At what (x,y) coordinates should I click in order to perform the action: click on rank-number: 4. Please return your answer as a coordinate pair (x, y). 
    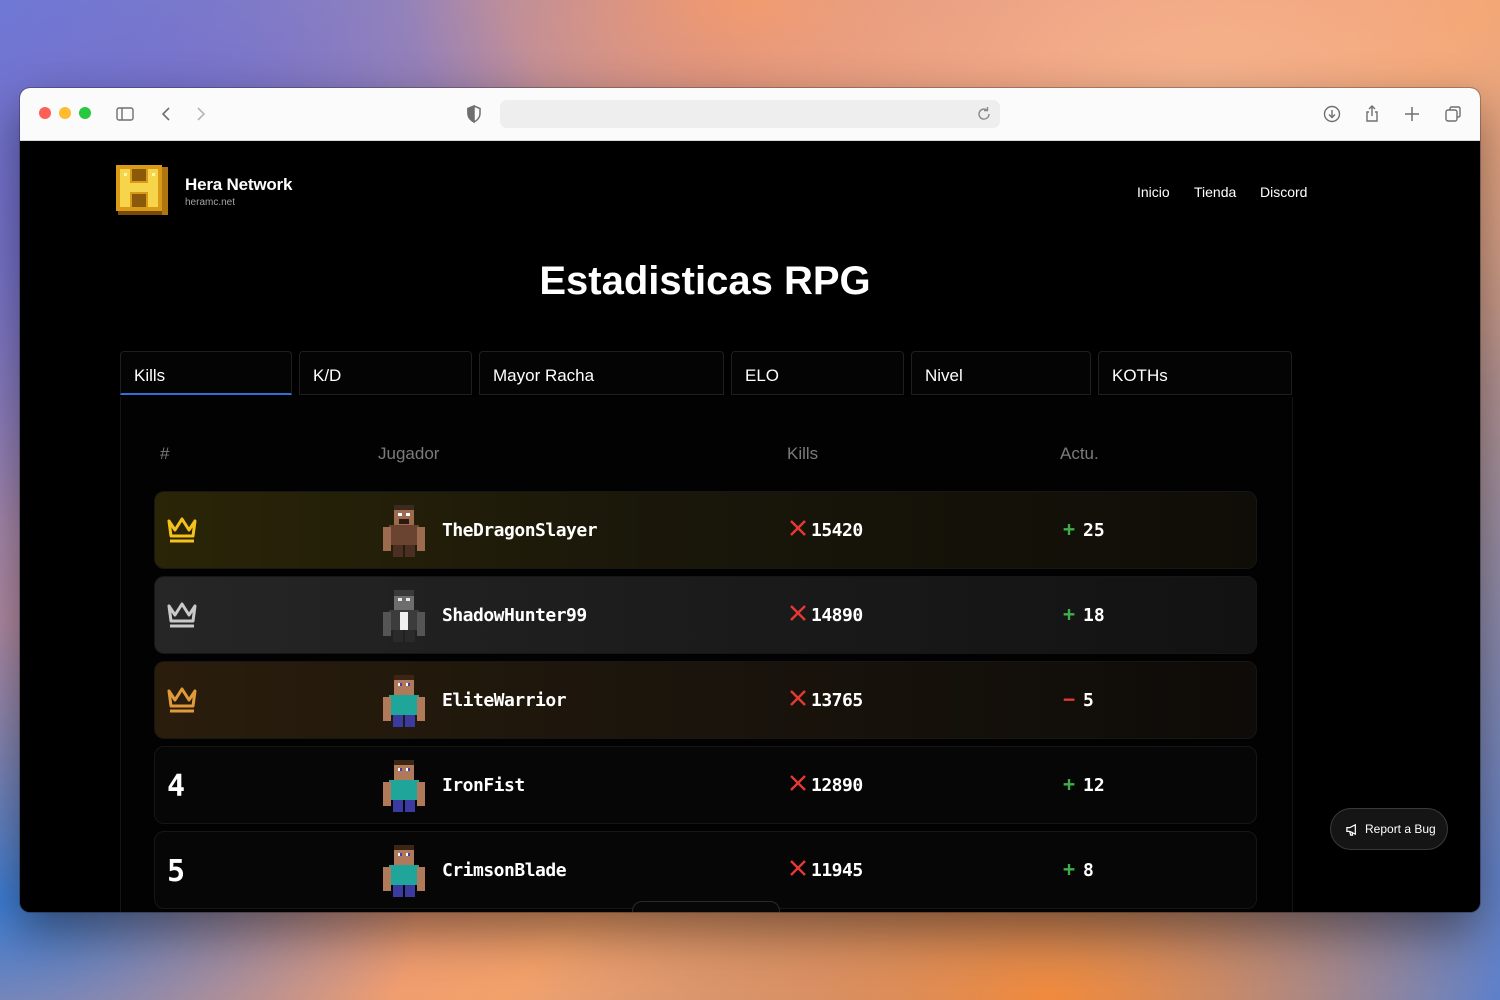
    Looking at the image, I should click on (176, 786).